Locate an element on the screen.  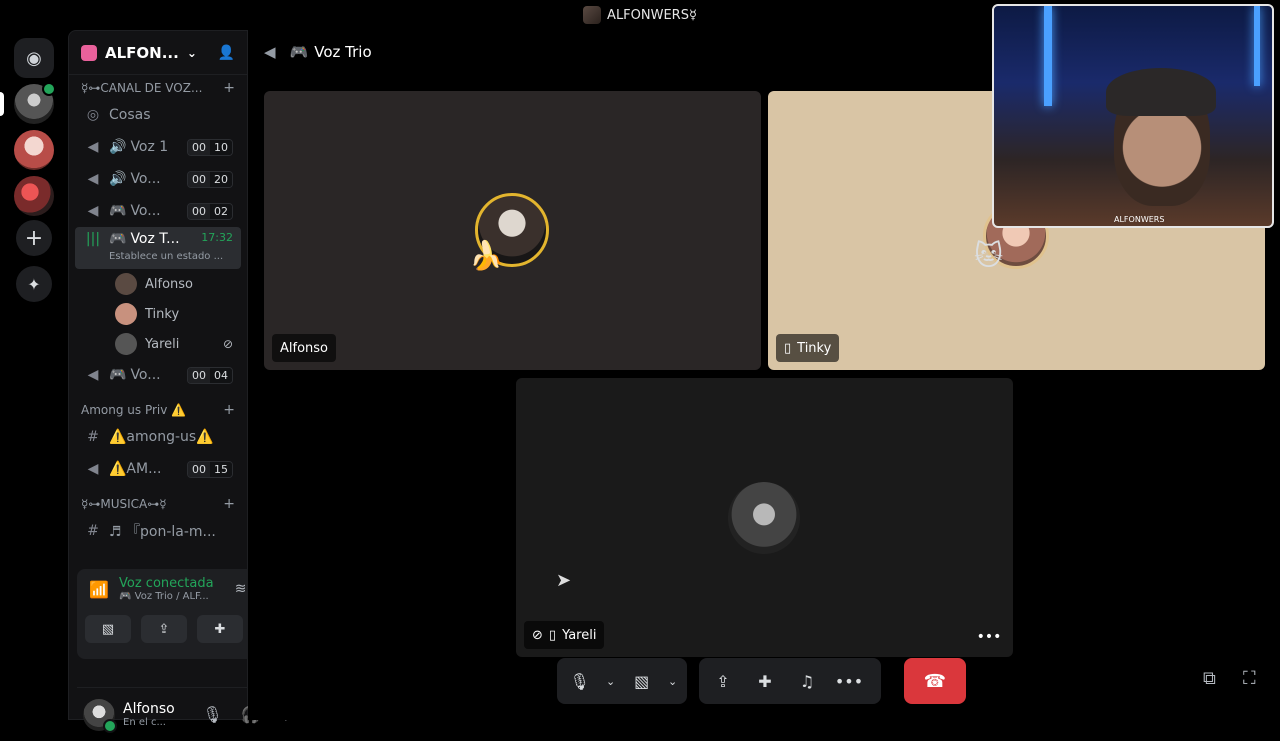
screen-share-button: ⇪ is located at coordinates (164, 629).